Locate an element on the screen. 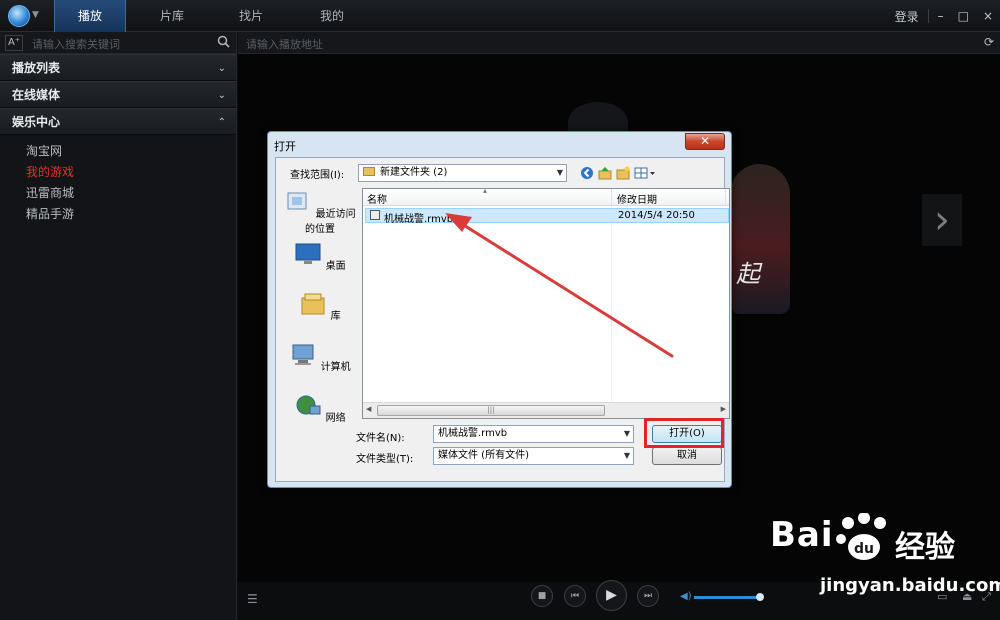  place-recent: 最近访问的位置 is located at coordinates (320, 212).